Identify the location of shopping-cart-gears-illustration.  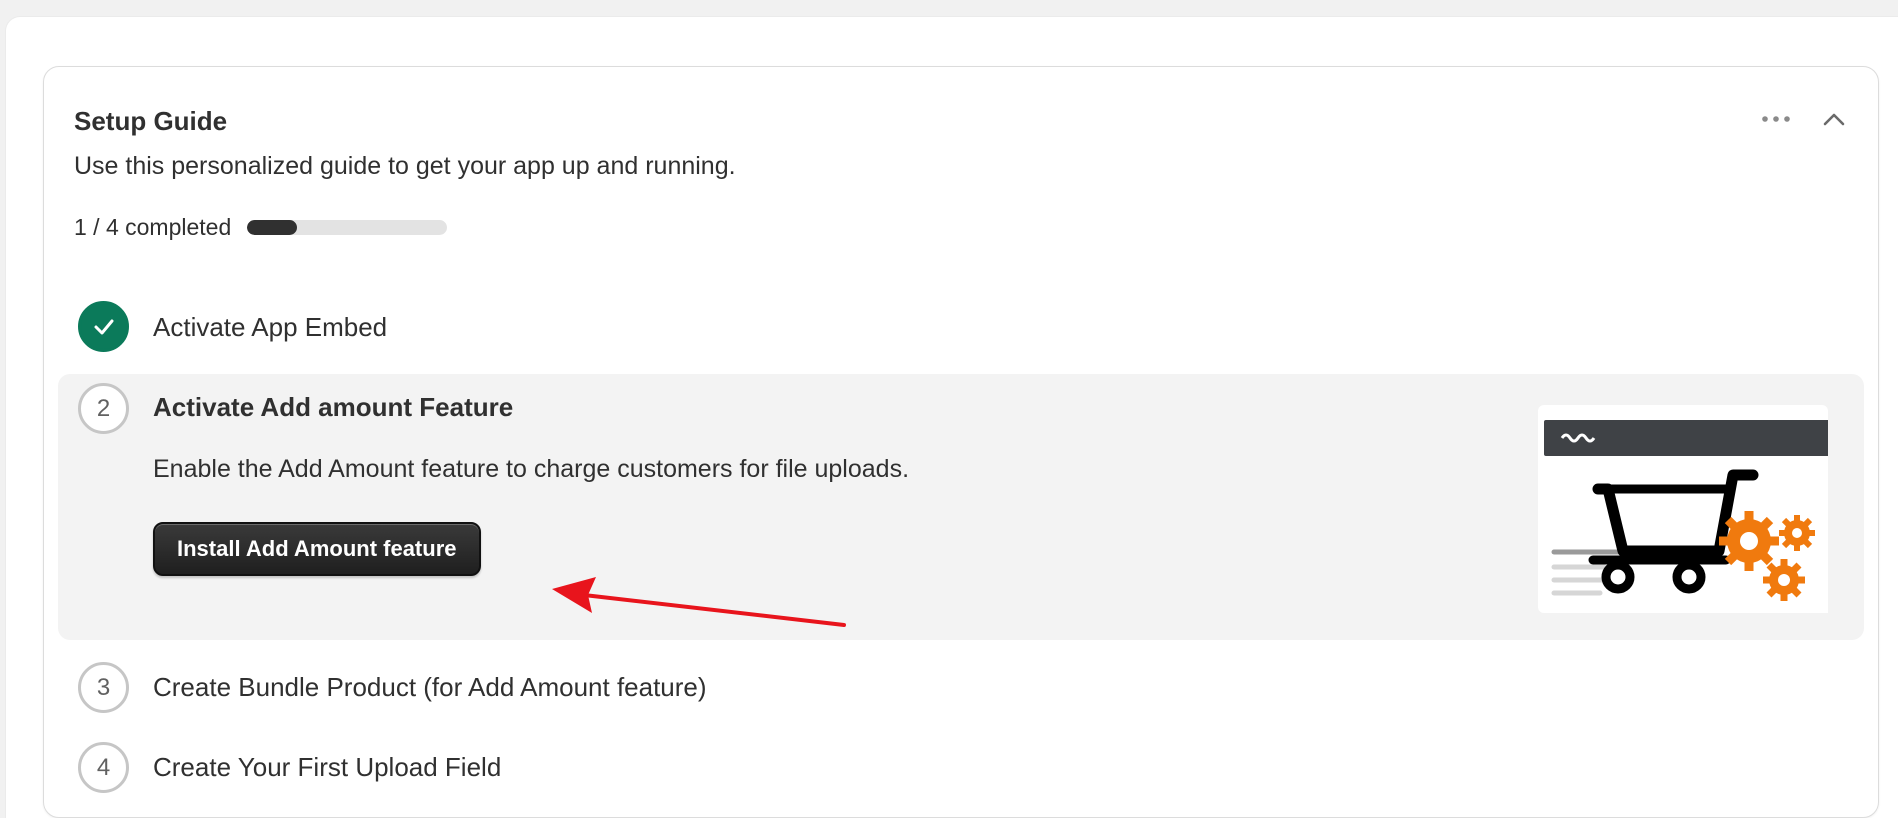
(1685, 509).